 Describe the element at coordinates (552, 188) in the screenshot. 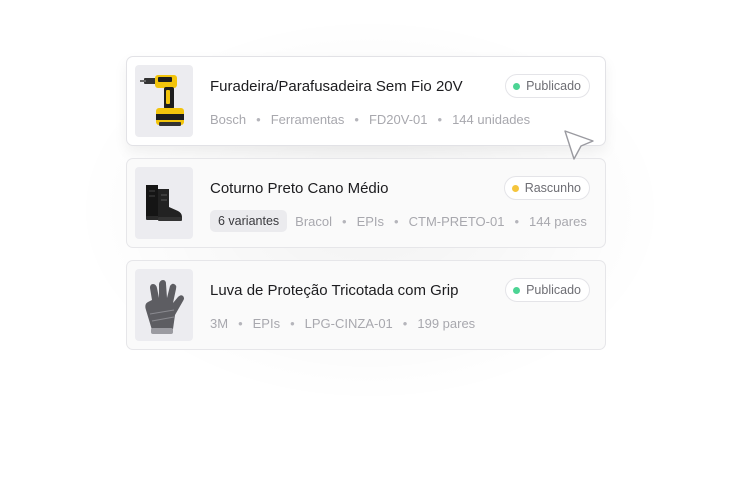

I see `status-label: Rascunho` at that location.